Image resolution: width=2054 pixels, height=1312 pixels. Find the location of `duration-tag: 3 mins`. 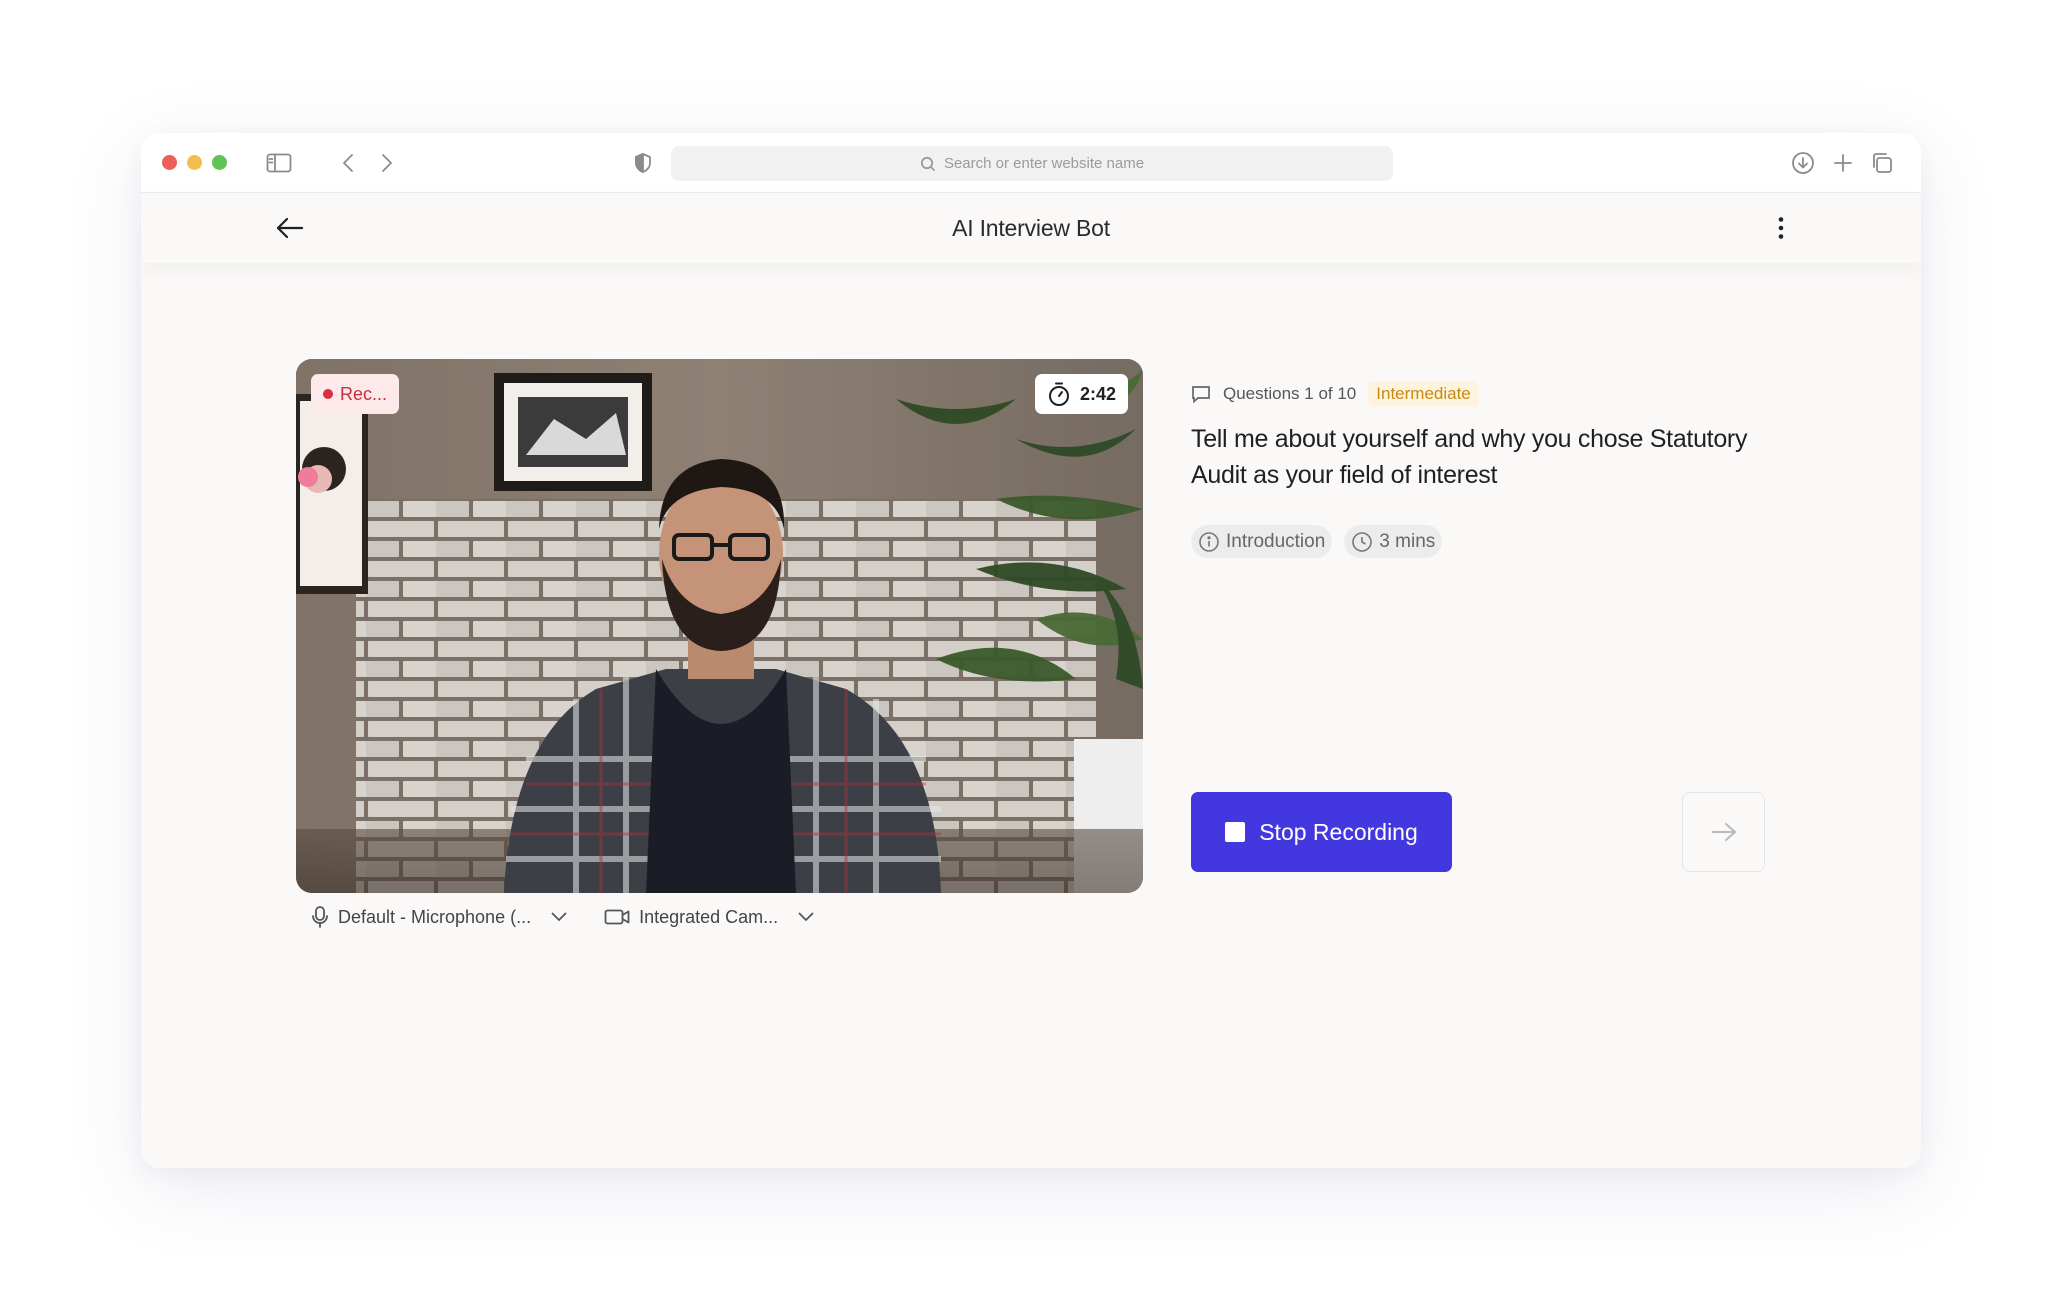

duration-tag: 3 mins is located at coordinates (1393, 541).